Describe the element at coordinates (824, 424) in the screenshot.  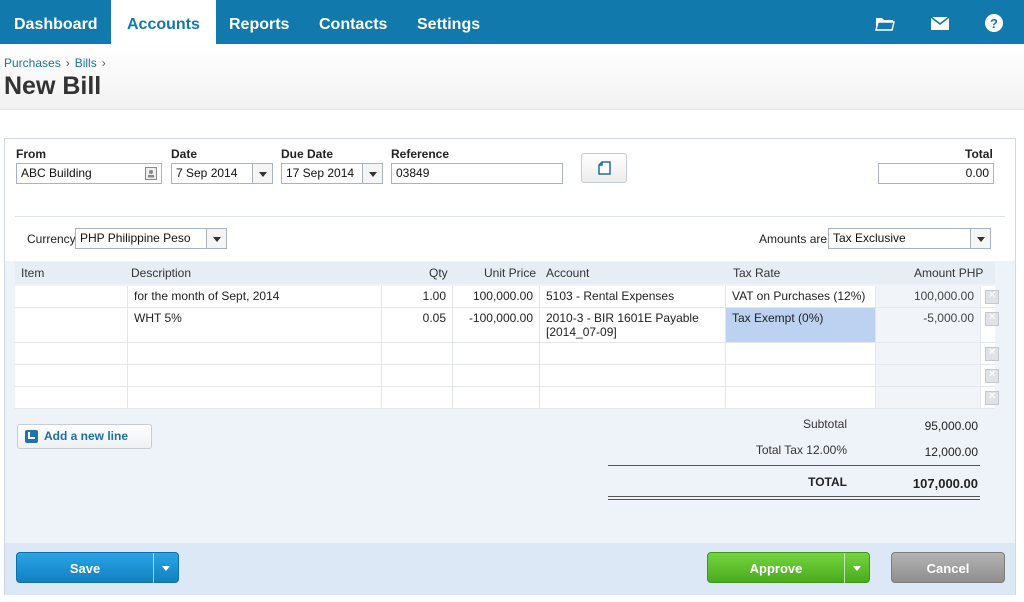
I see `subtotal-label: Subtotal` at that location.